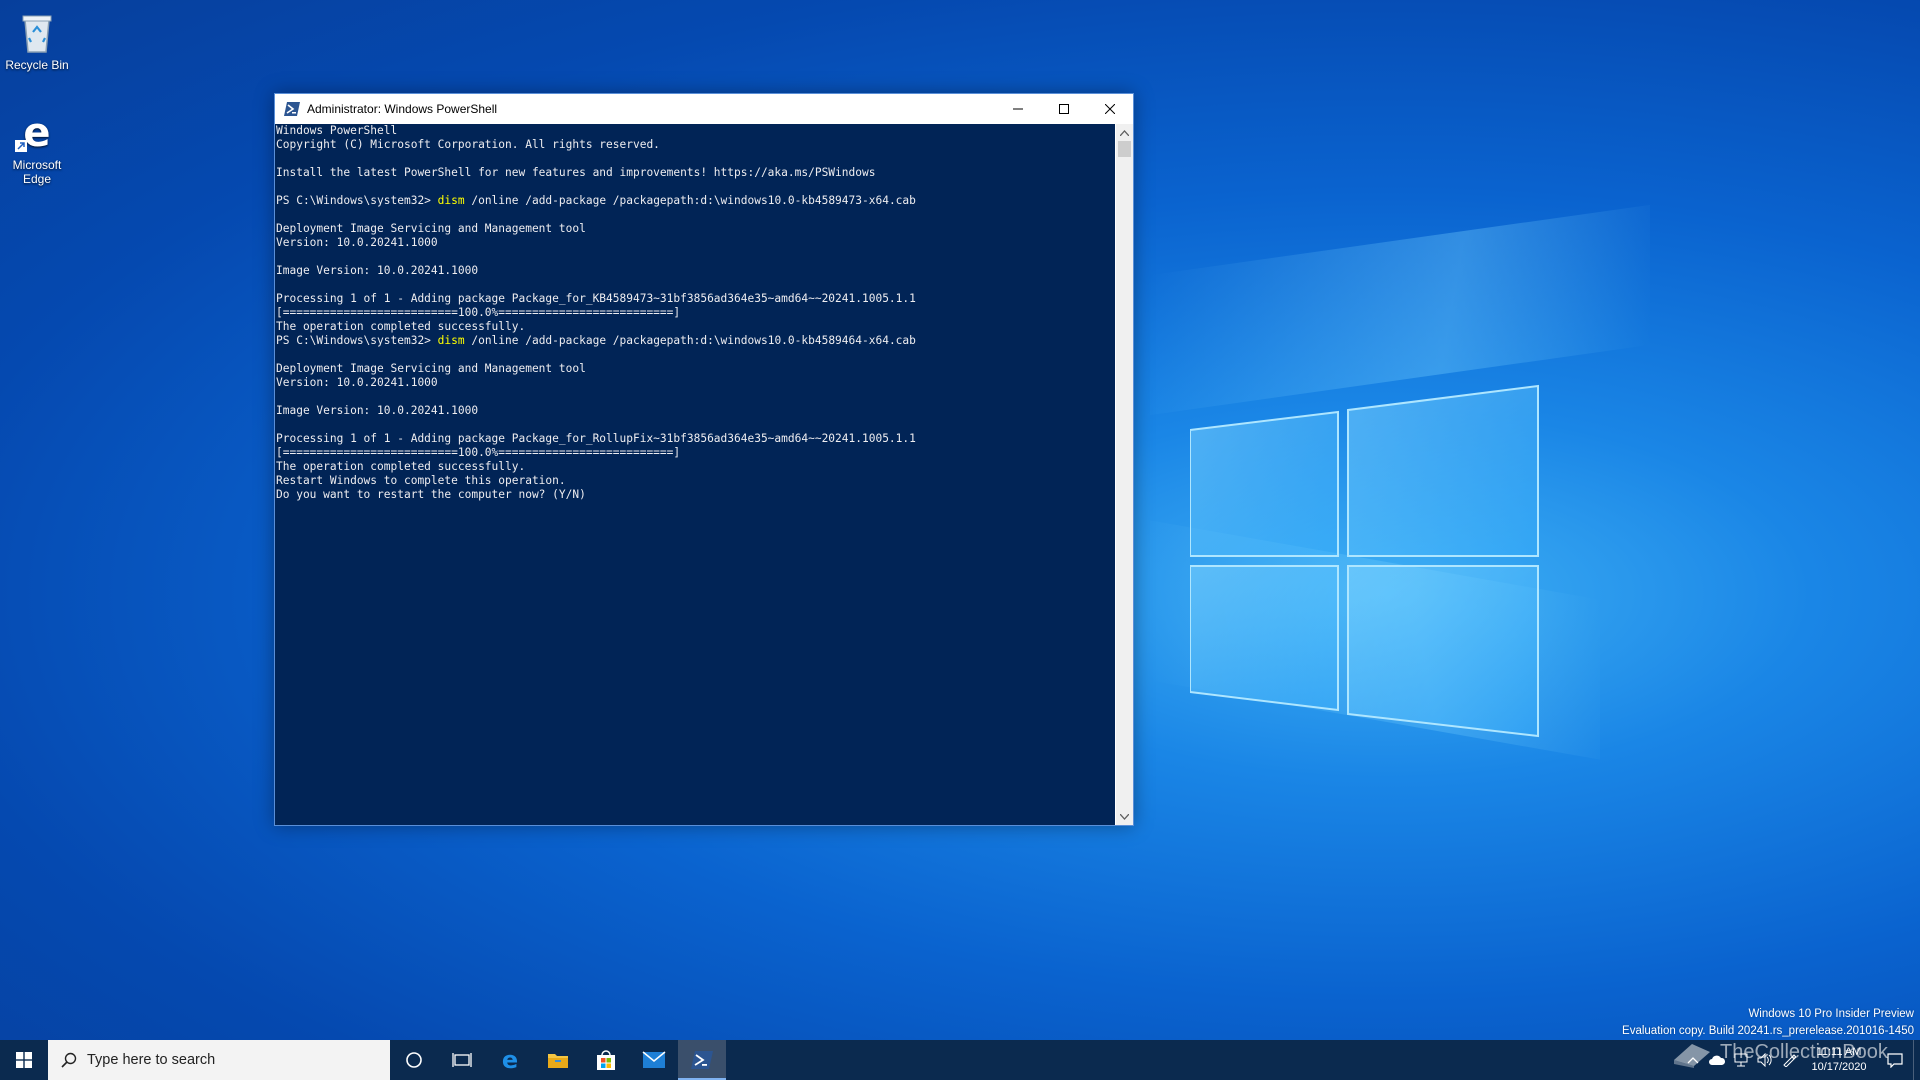 This screenshot has width=1920, height=1080. What do you see at coordinates (37, 179) in the screenshot?
I see `edge-label-line2: Edge` at bounding box center [37, 179].